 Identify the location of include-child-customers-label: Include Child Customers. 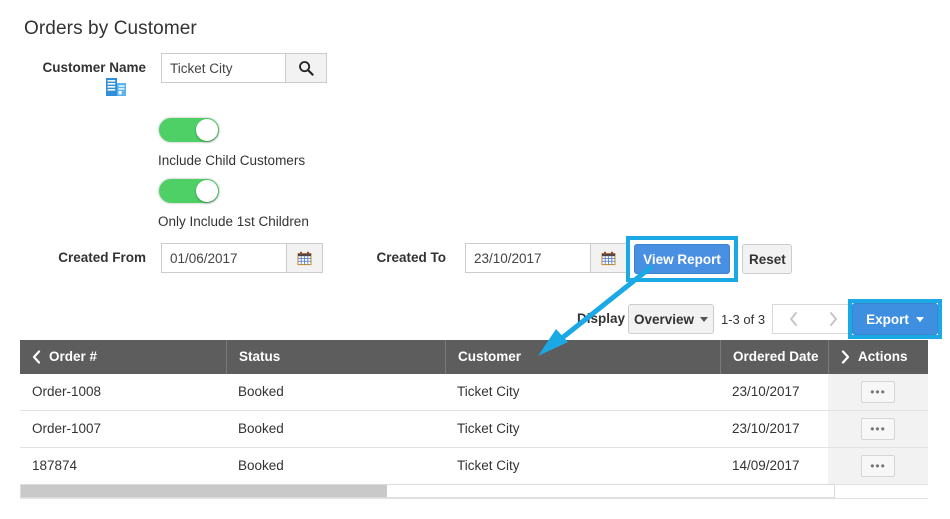
(232, 160).